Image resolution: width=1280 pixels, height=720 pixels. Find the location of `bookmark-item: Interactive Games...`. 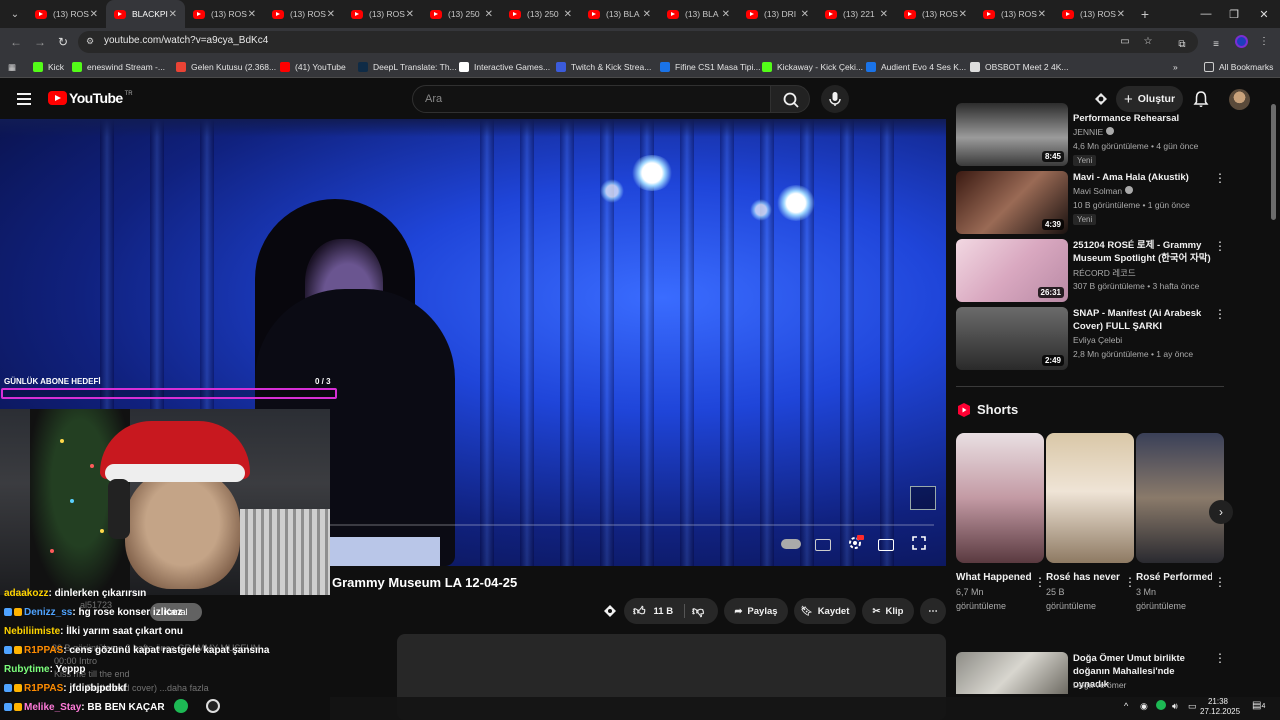

bookmark-item: Interactive Games... is located at coordinates (504, 67).